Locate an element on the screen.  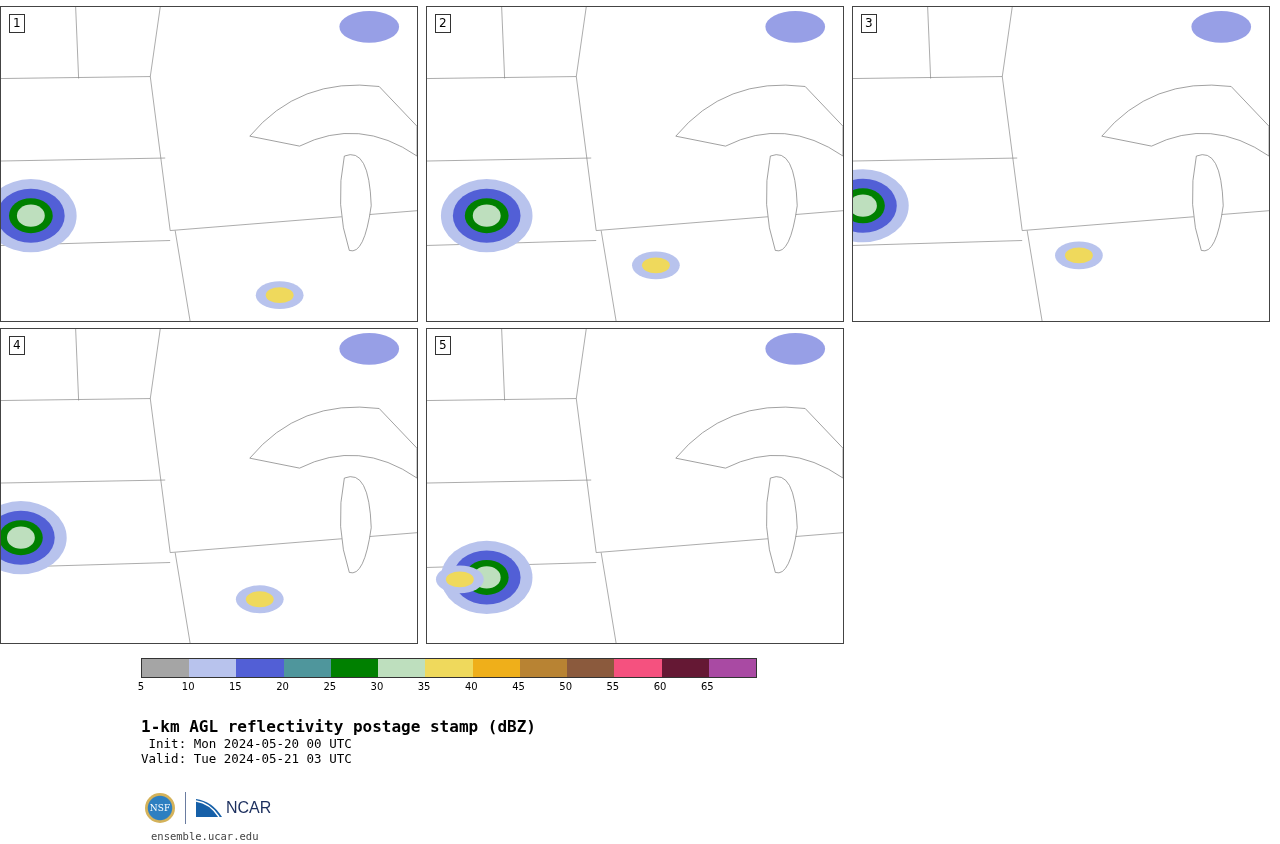
panel-number: 4 is located at coordinates (17, 345).